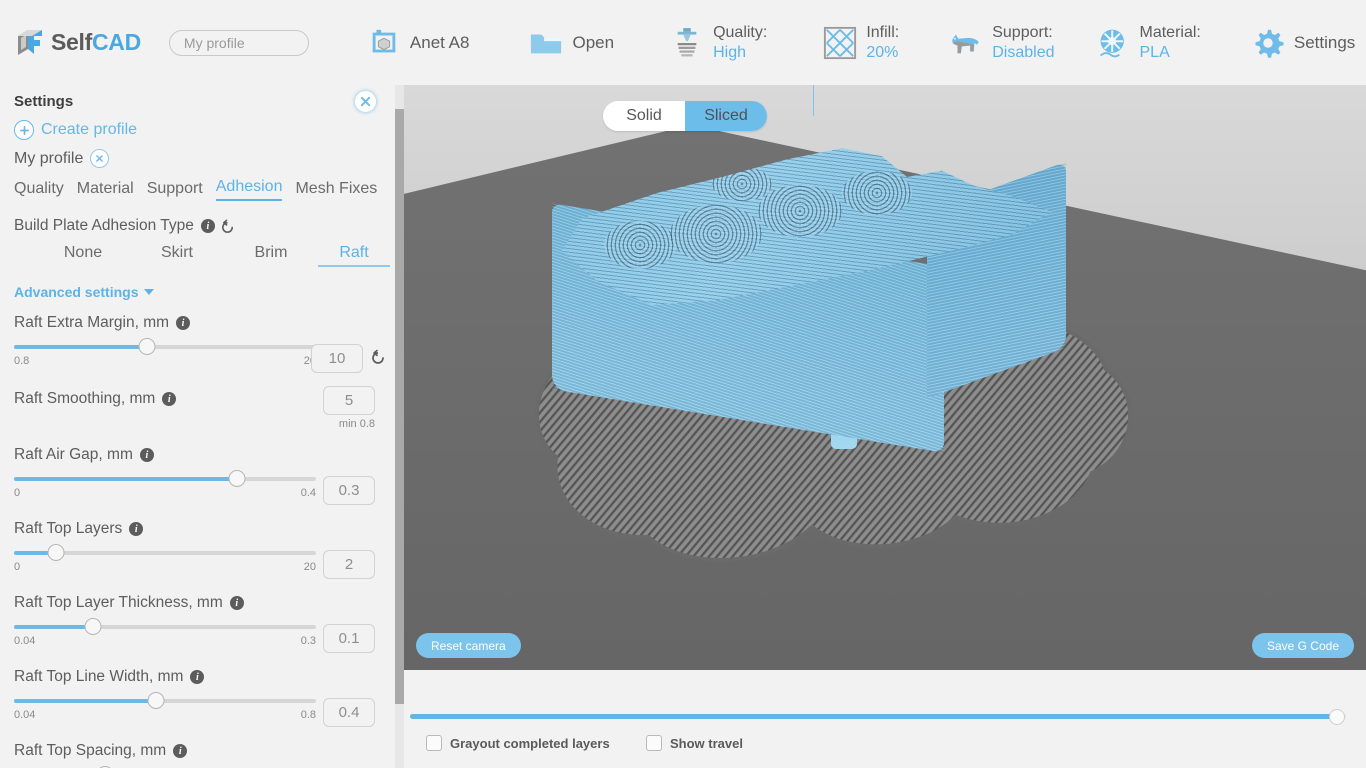 This screenshot has height=768, width=1366. I want to click on create-profile-button: Create profile, so click(204, 130).